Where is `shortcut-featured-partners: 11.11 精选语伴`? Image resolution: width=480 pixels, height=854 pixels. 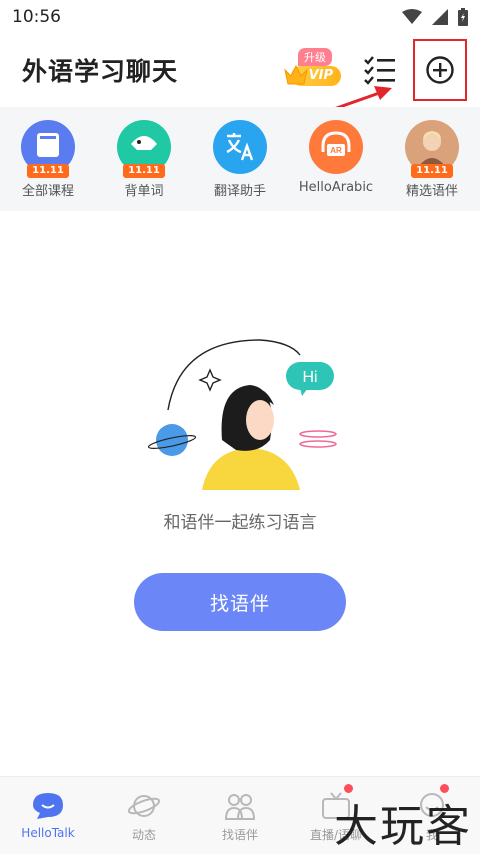
shortcut-featured-partners: 11.11 精选语伴 is located at coordinates (432, 159).